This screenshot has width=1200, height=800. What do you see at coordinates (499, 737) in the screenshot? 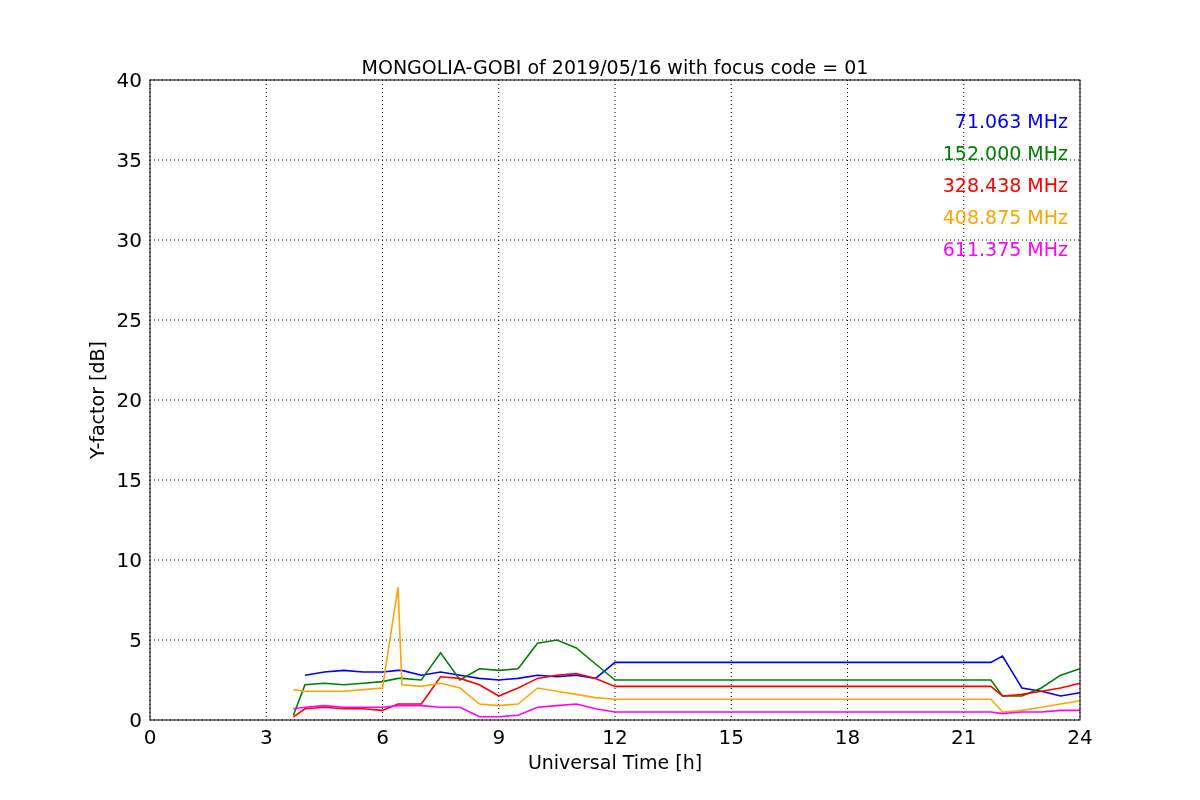
I see `tick-label: 9` at bounding box center [499, 737].